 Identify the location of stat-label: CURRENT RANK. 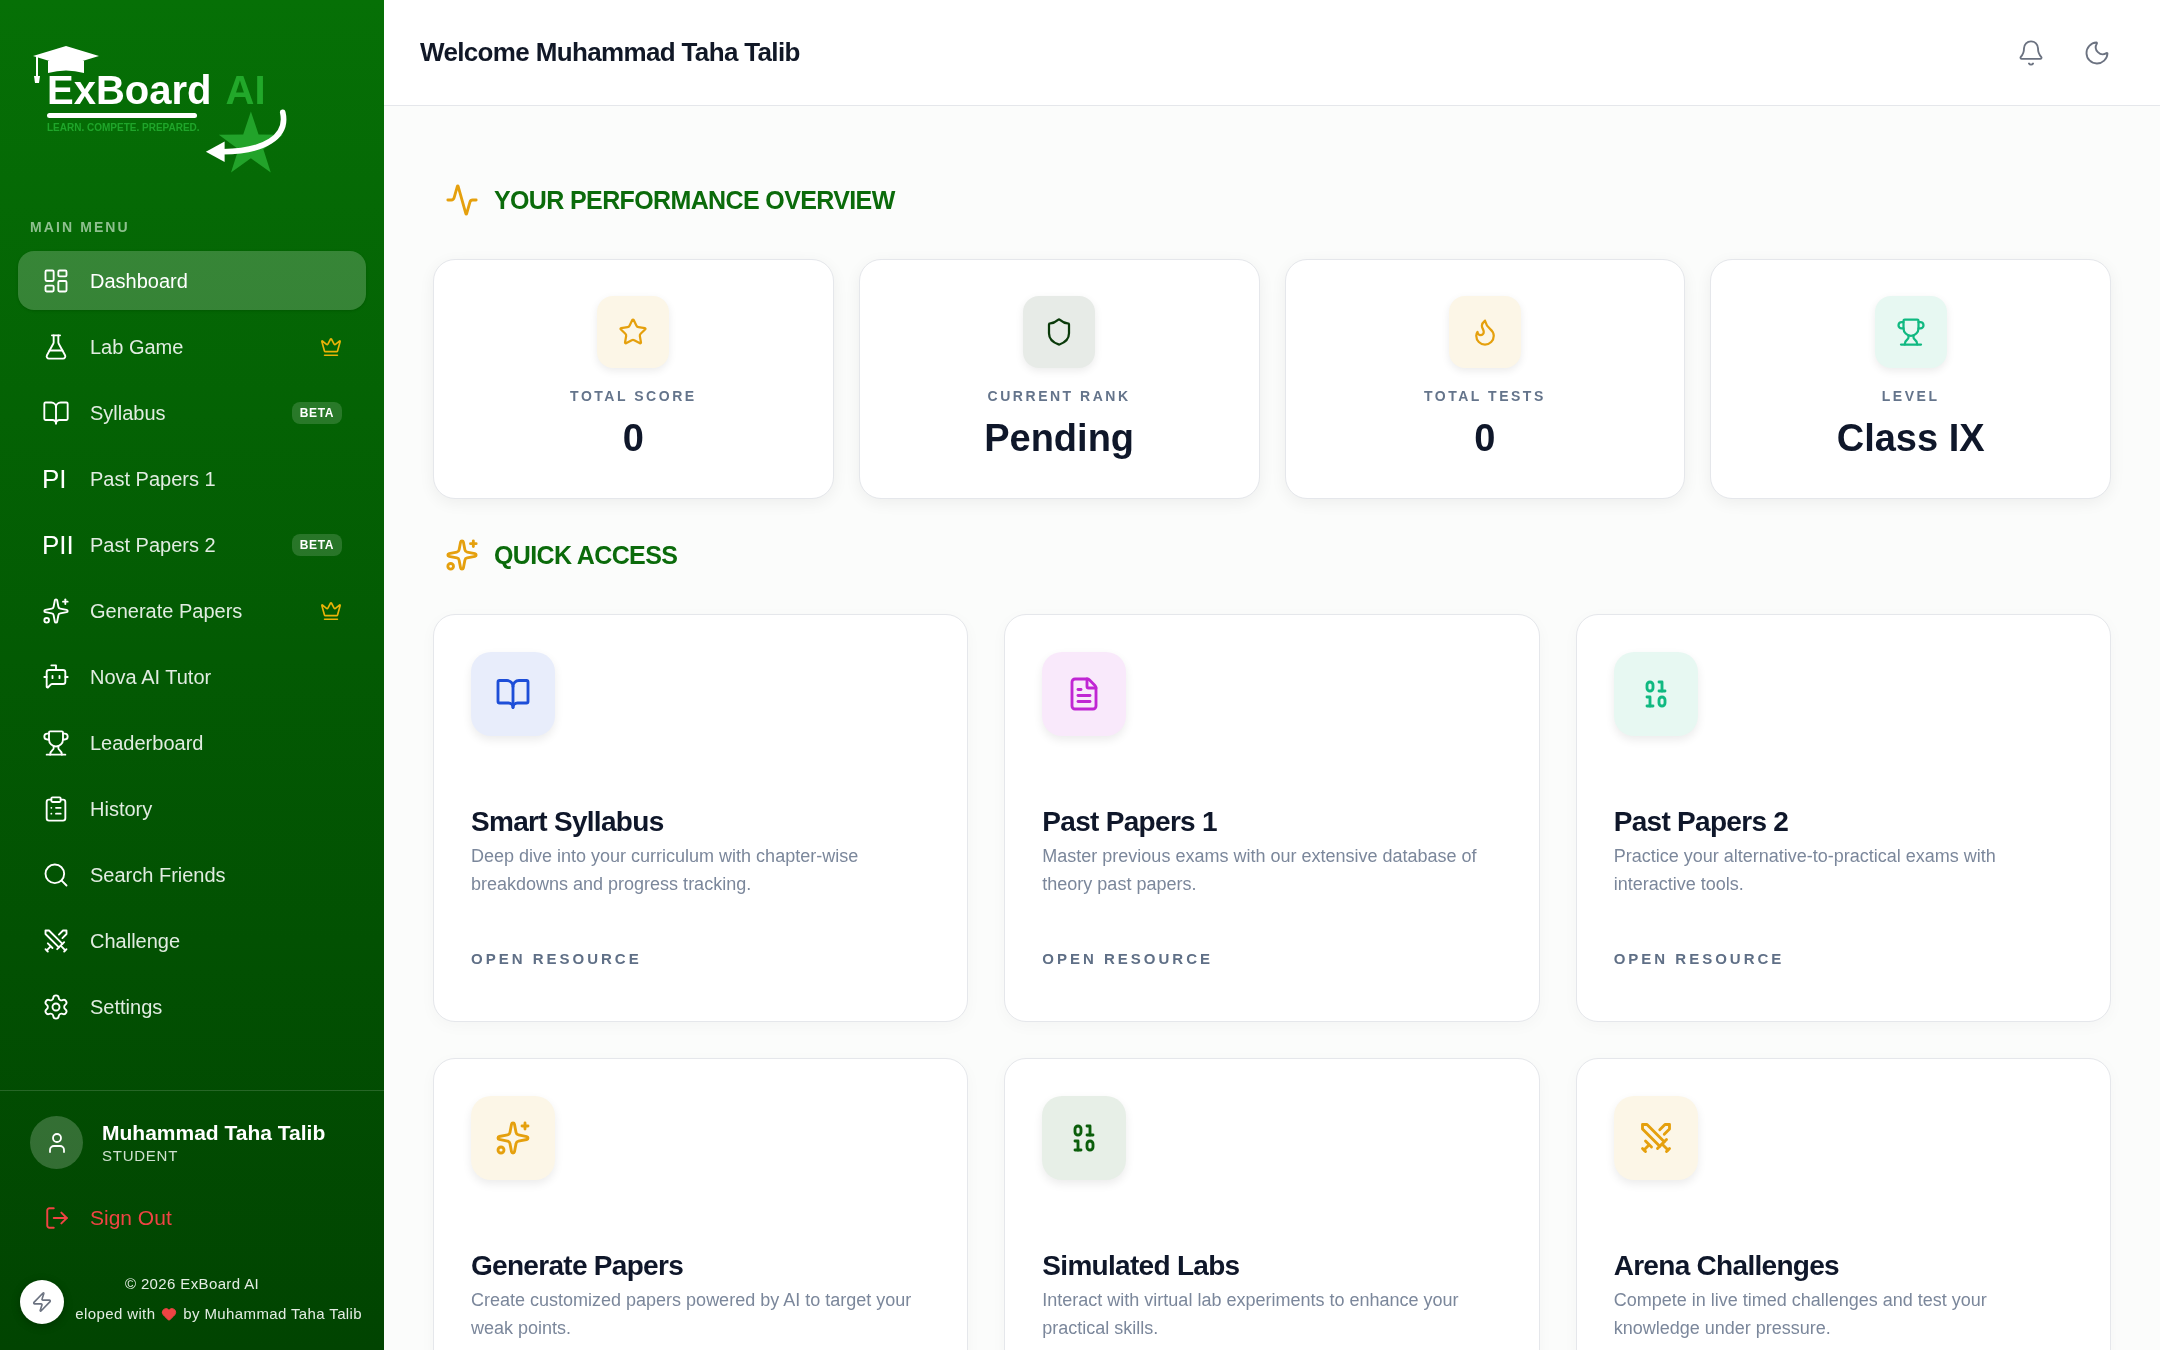
(1059, 396).